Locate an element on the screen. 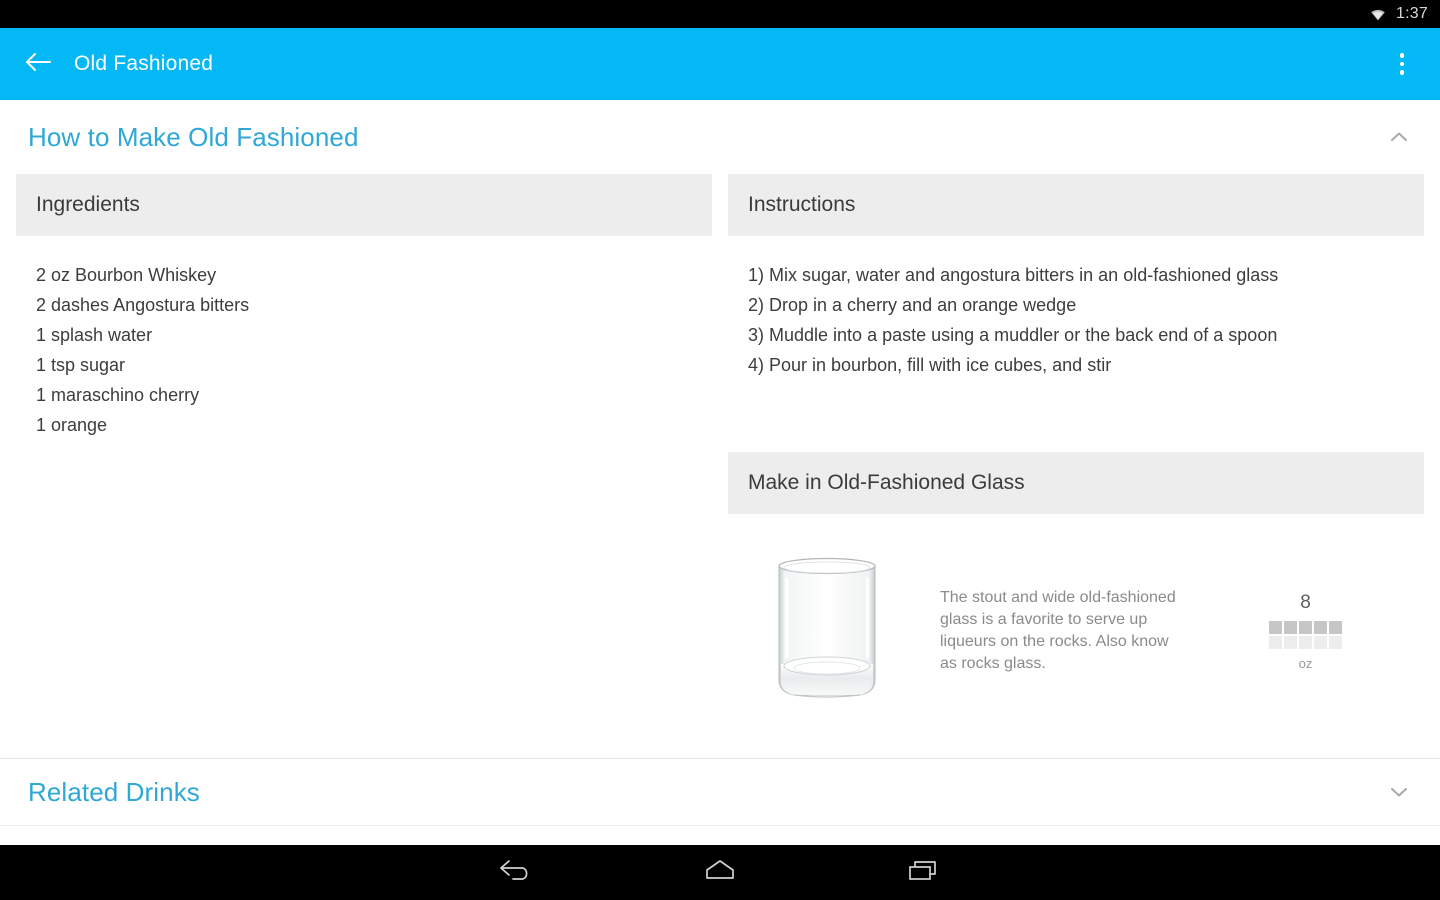  glass-capacity-indicator: 8 oz is located at coordinates (1305, 631).